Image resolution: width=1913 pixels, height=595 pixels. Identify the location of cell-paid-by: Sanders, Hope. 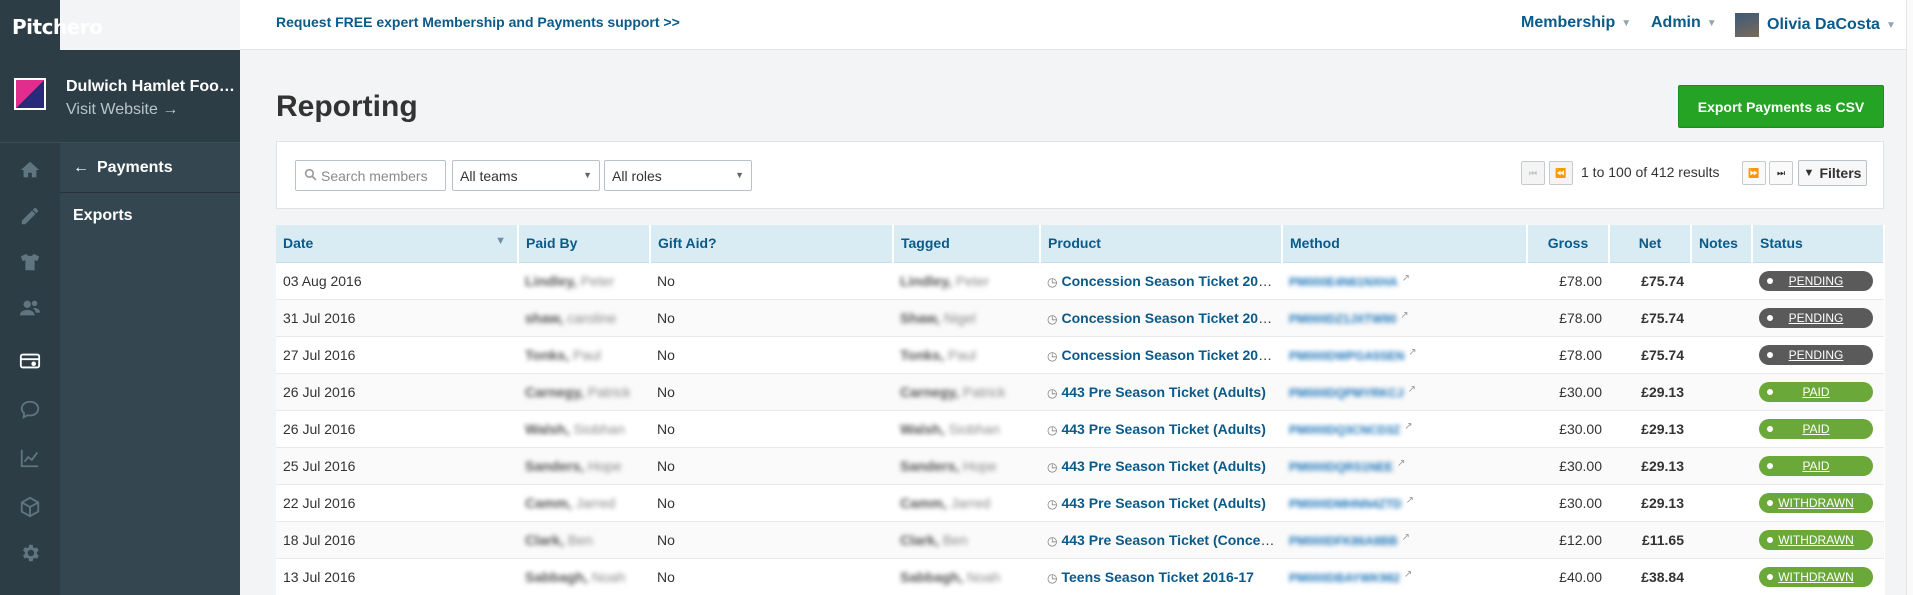
(584, 466).